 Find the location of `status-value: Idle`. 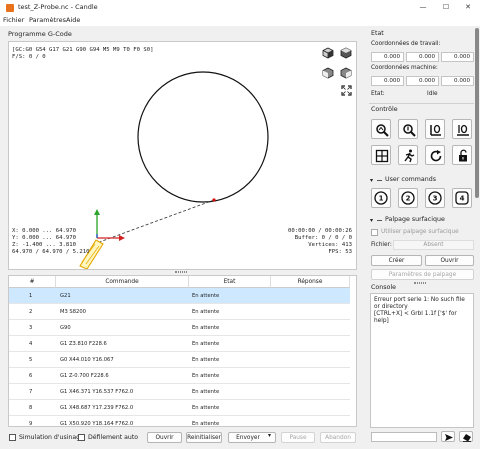

status-value: Idle is located at coordinates (432, 94).